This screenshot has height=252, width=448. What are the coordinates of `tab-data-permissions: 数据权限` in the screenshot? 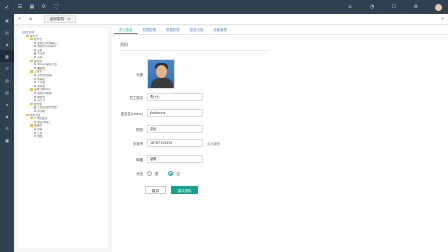 It's located at (173, 30).